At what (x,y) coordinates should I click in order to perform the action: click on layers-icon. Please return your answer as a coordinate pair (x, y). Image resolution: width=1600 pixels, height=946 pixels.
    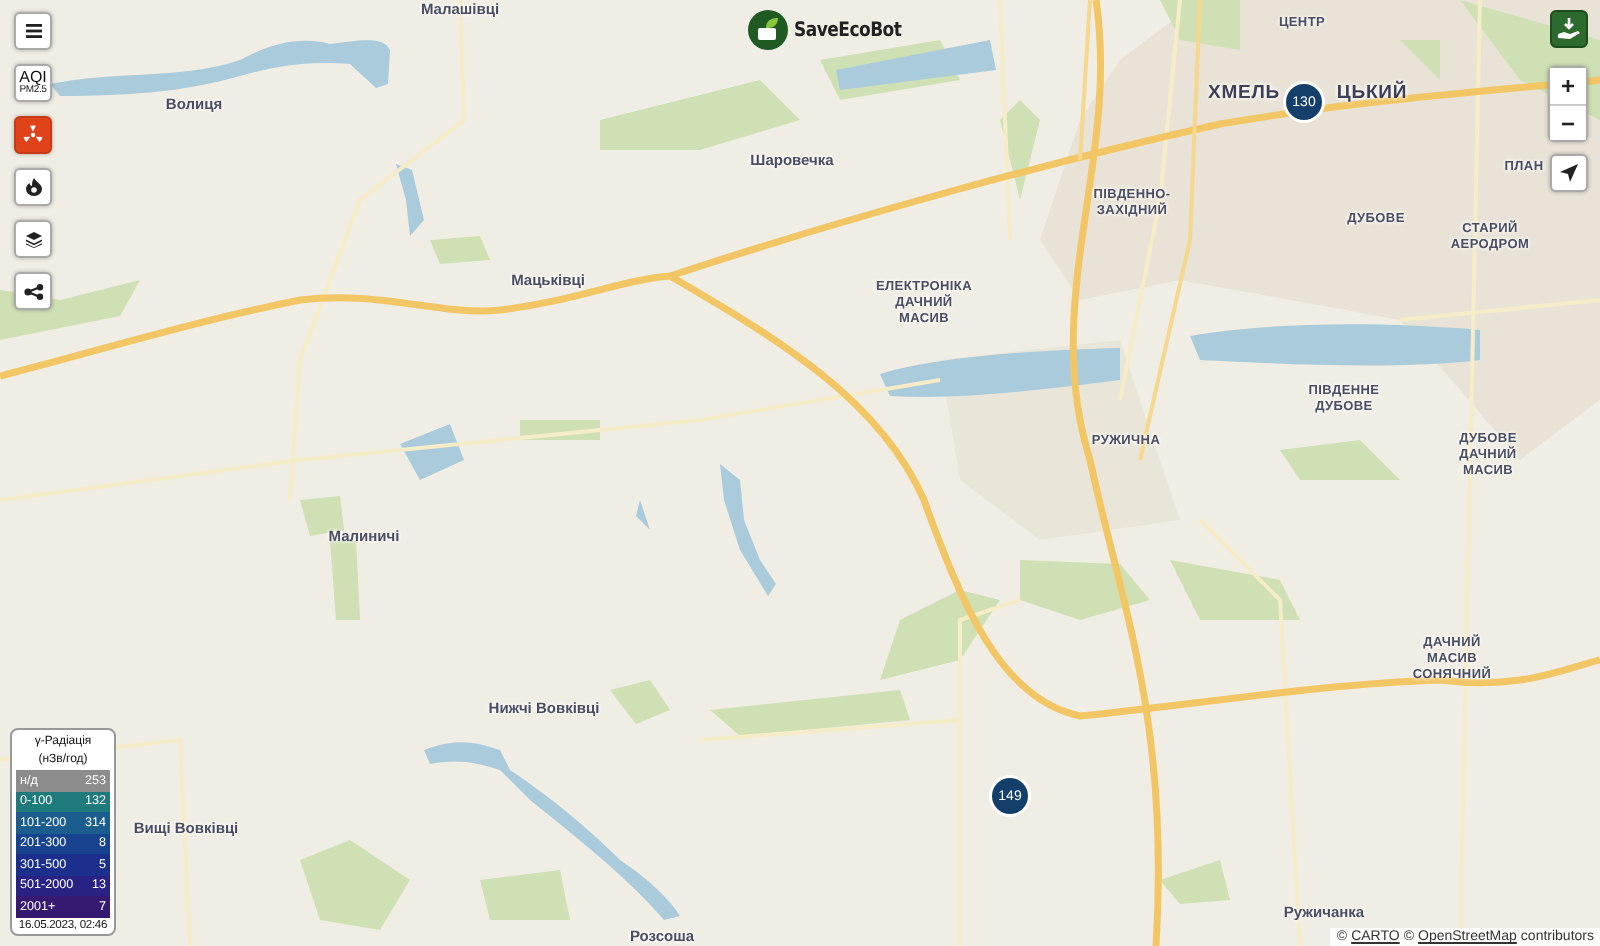
    Looking at the image, I should click on (33, 239).